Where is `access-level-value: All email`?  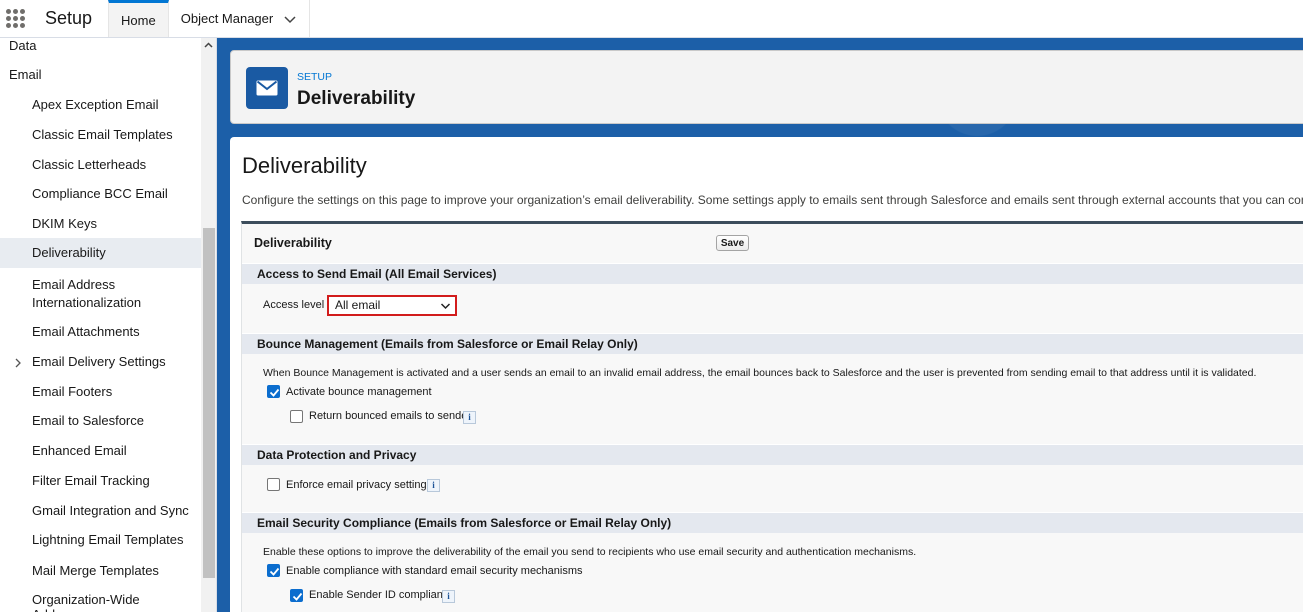 access-level-value: All email is located at coordinates (358, 305).